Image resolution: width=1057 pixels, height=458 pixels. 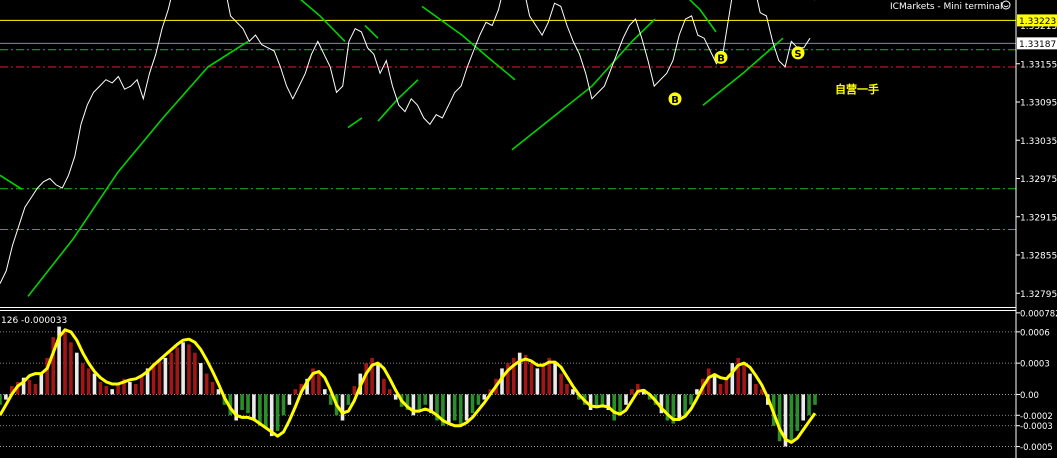 I want to click on oscillator-tick-label: -0.0005, so click(x=1036, y=448).